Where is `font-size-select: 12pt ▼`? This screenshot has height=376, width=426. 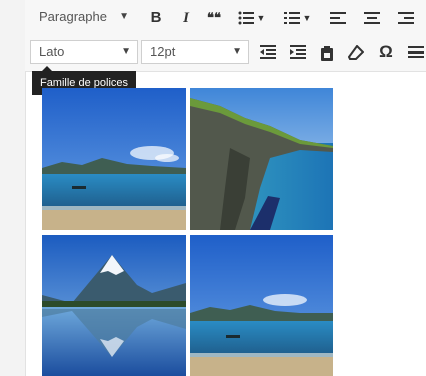 font-size-select: 12pt ▼ is located at coordinates (195, 52).